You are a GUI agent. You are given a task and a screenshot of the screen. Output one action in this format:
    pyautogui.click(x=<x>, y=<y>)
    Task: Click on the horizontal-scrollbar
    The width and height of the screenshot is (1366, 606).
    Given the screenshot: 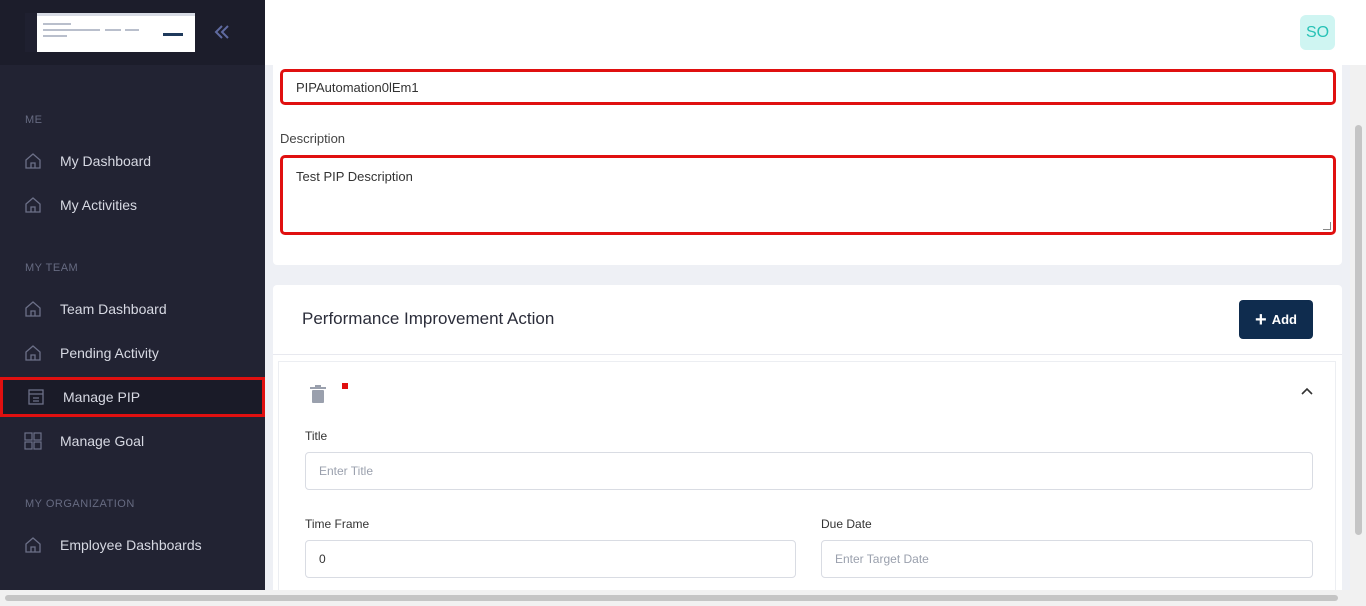 What is the action you would take?
    pyautogui.click(x=683, y=598)
    